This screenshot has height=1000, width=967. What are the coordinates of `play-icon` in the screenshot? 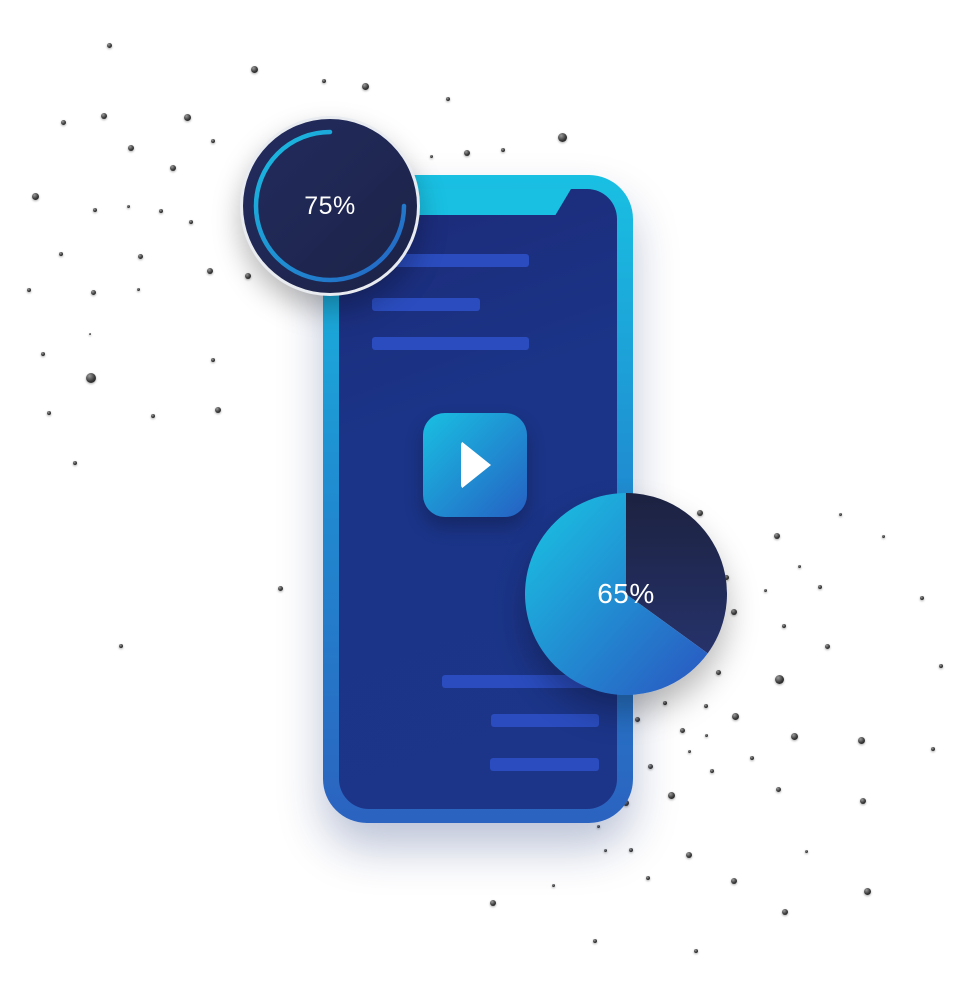 It's located at (476, 465).